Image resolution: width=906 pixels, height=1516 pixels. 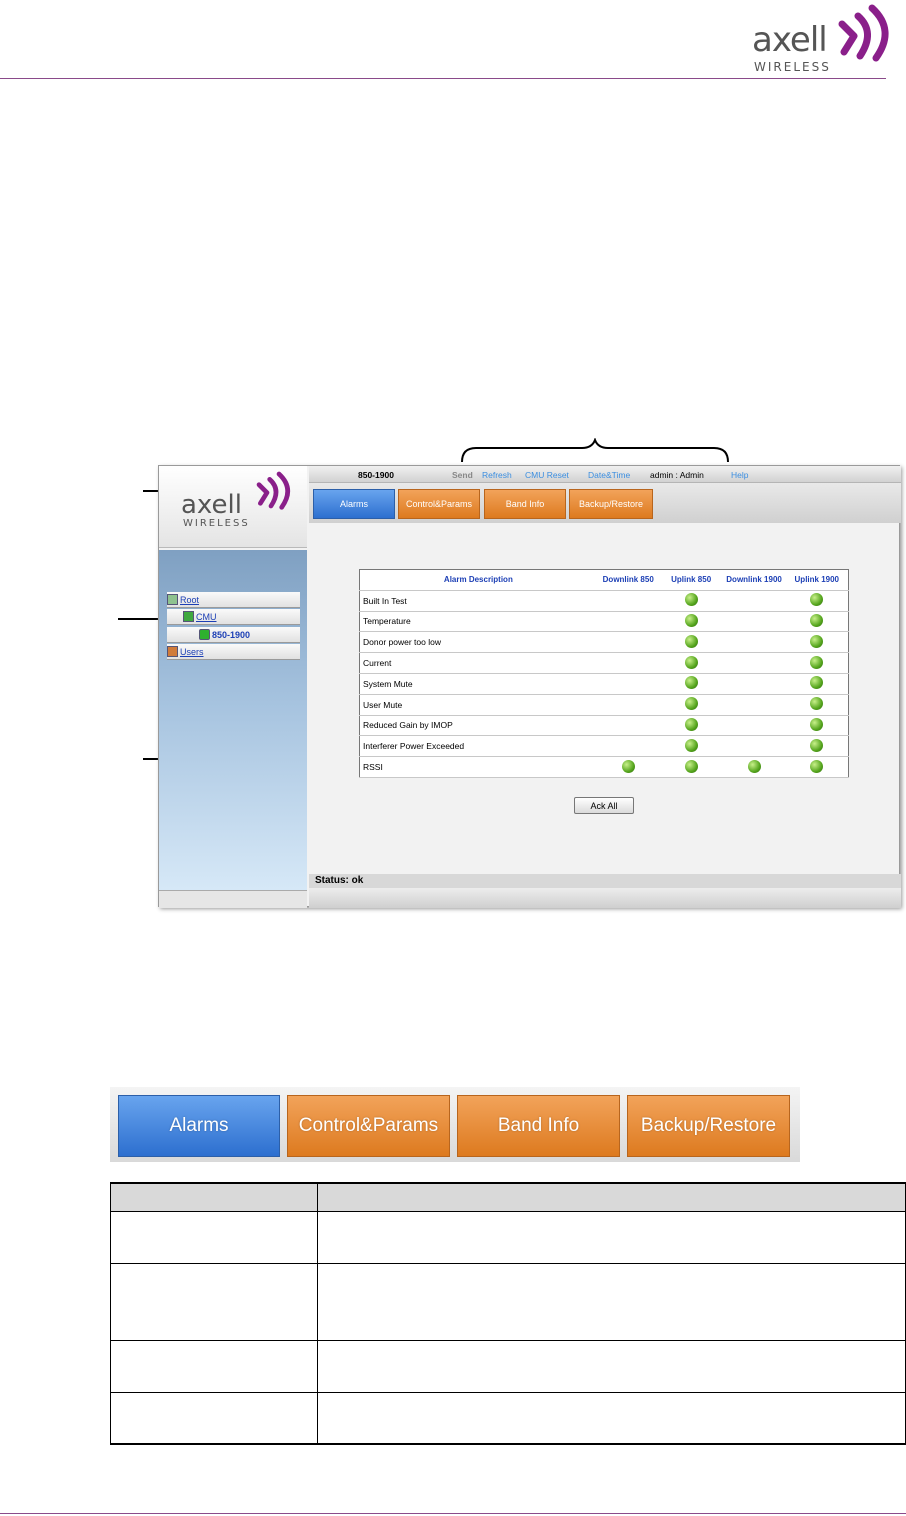 What do you see at coordinates (172, 651) in the screenshot?
I see `users-icon` at bounding box center [172, 651].